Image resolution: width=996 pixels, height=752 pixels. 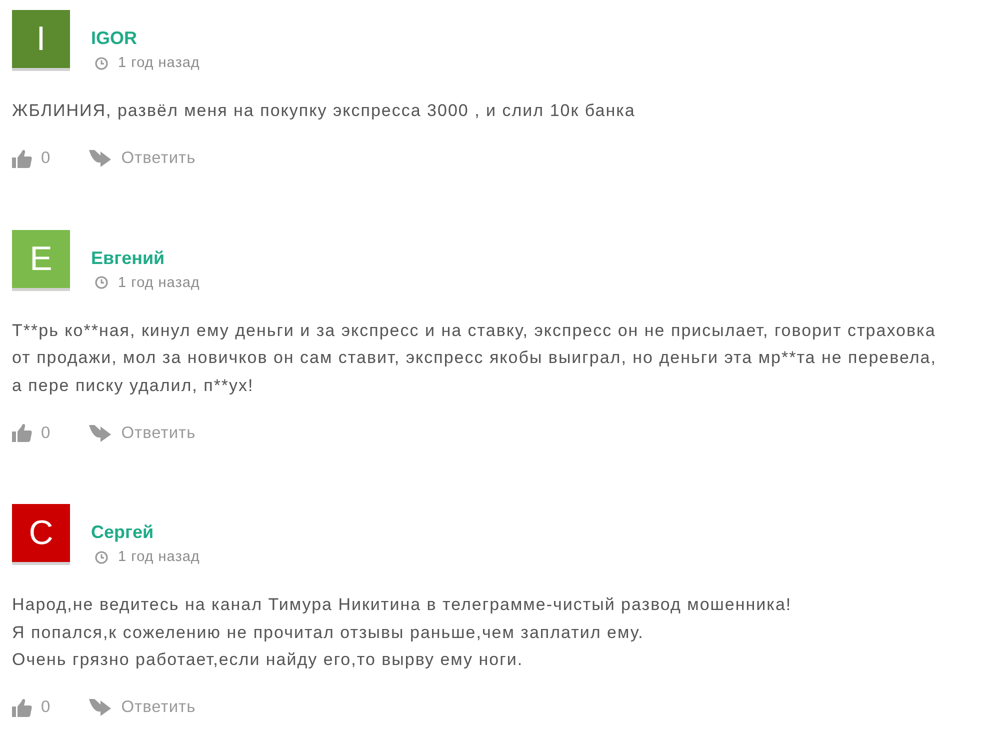 What do you see at coordinates (123, 532) in the screenshot?
I see `author-name: Сергей` at bounding box center [123, 532].